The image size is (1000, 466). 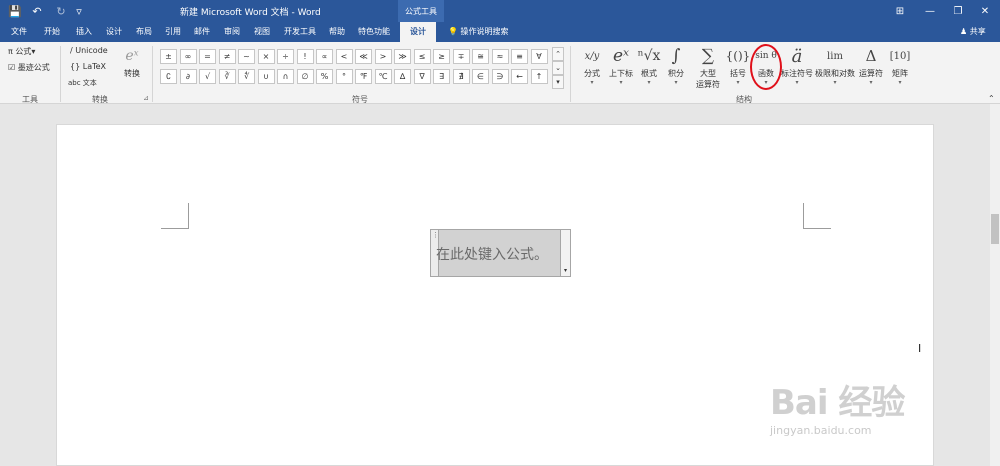 I want to click on symbol-button: ≫, so click(x=402, y=56).